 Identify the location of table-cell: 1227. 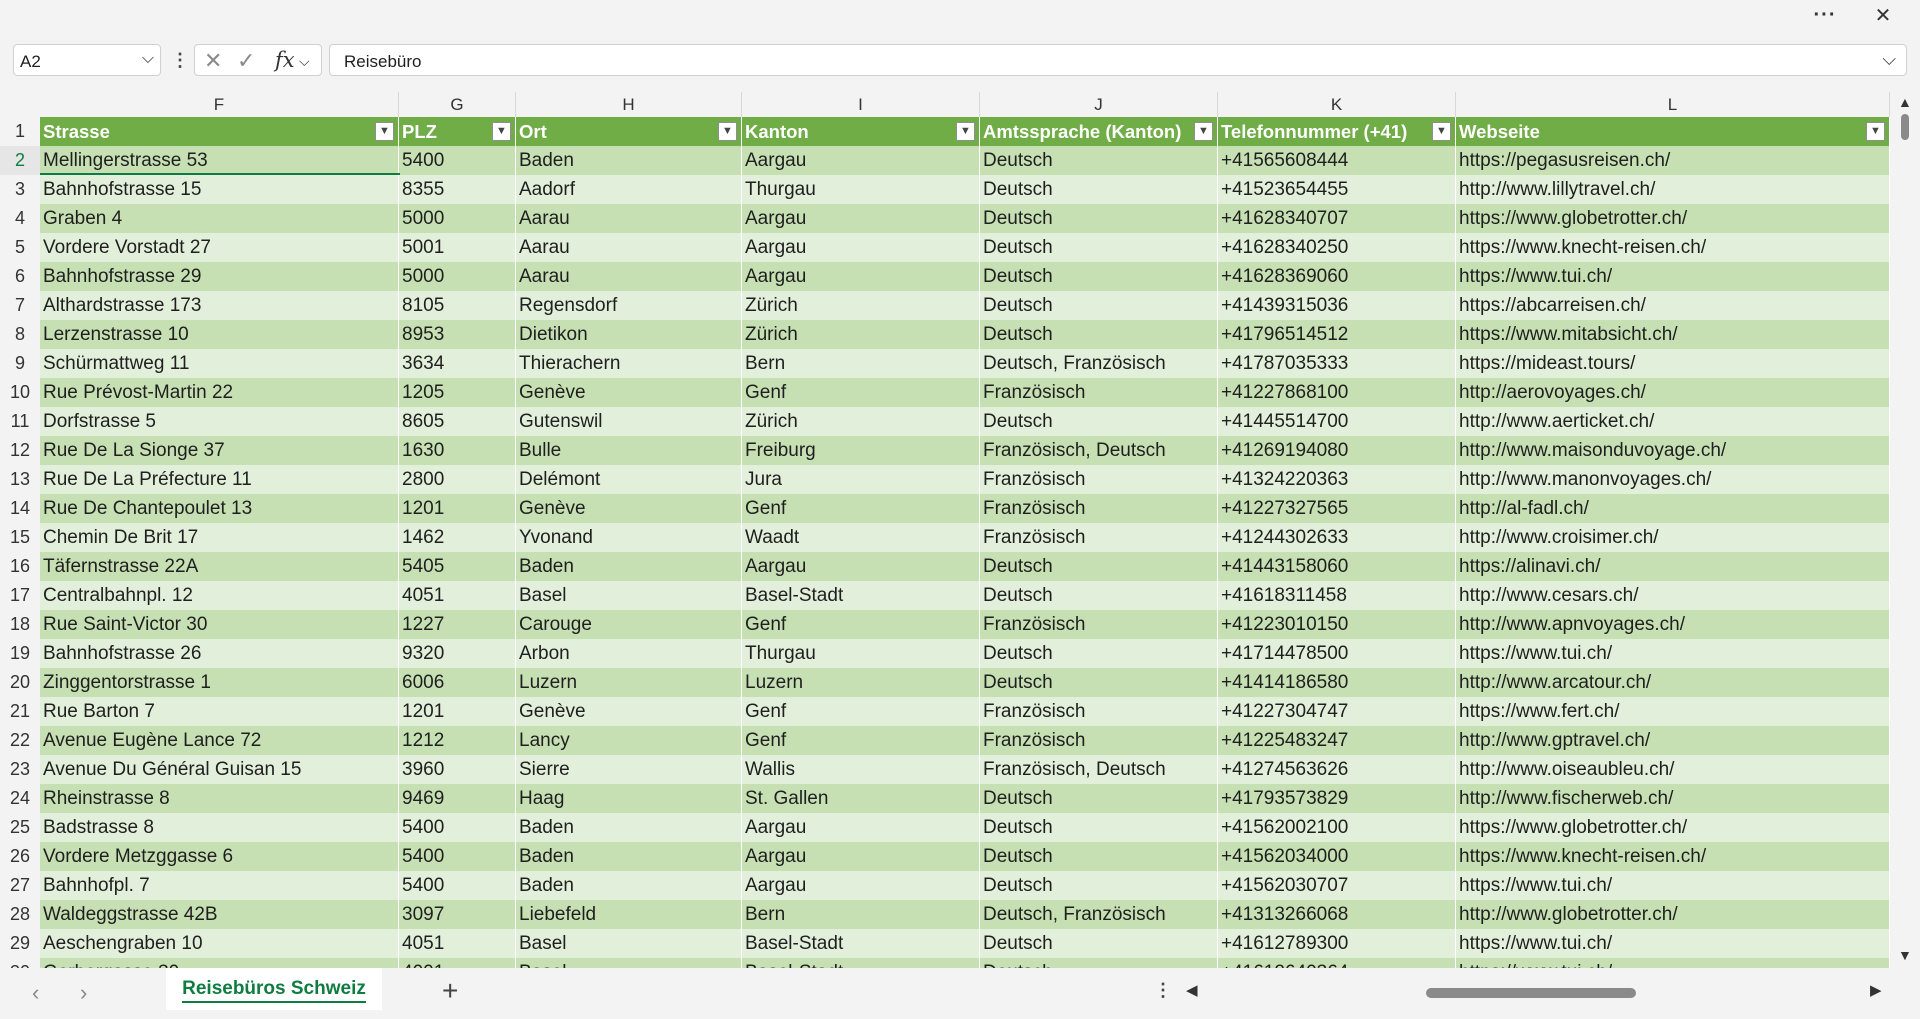
(457, 624).